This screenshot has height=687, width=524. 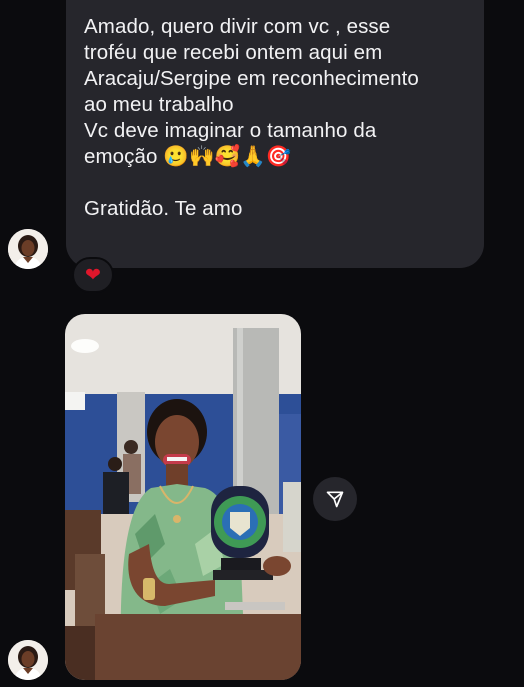 What do you see at coordinates (251, 78) in the screenshot?
I see `message-line: Aracaju/Sergipe em reconhecimento` at bounding box center [251, 78].